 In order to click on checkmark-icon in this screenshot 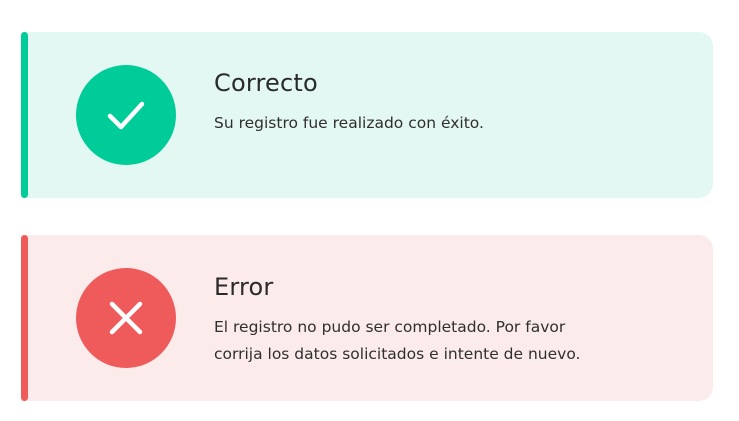, I will do `click(126, 115)`.